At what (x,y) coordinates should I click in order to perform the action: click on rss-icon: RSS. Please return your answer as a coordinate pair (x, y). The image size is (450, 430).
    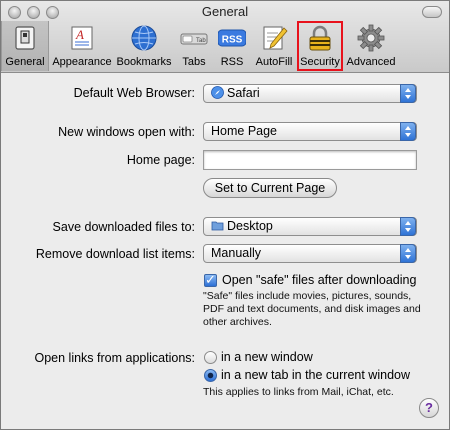
    Looking at the image, I should click on (232, 38).